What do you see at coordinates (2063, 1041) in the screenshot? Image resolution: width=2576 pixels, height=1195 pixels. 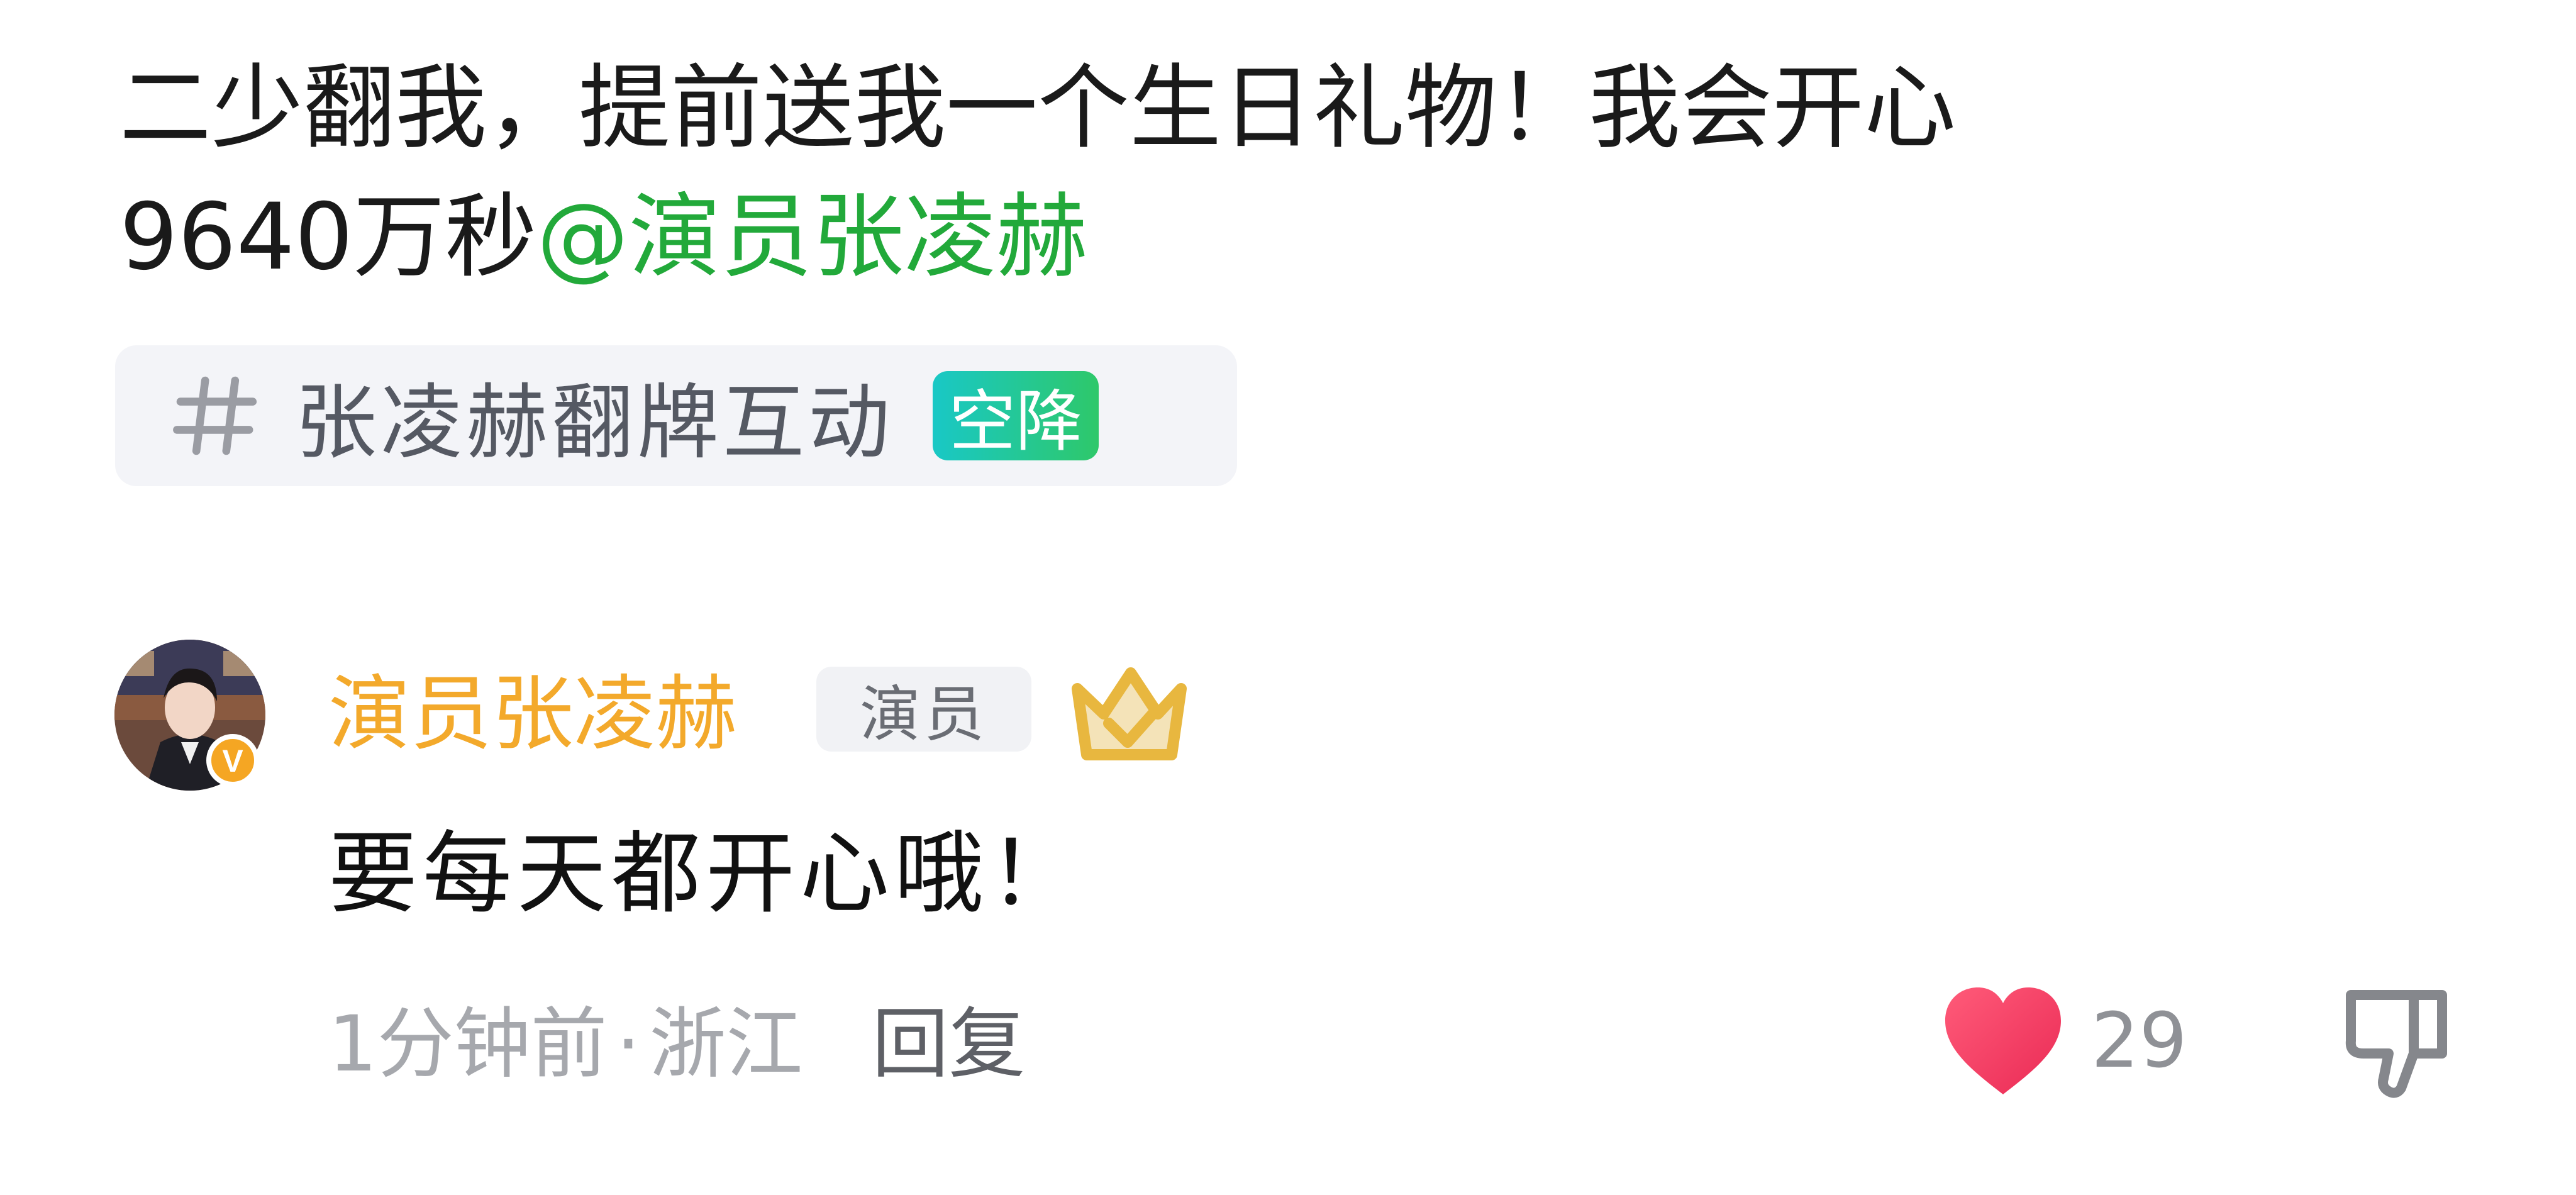 I see `like-button: 29` at bounding box center [2063, 1041].